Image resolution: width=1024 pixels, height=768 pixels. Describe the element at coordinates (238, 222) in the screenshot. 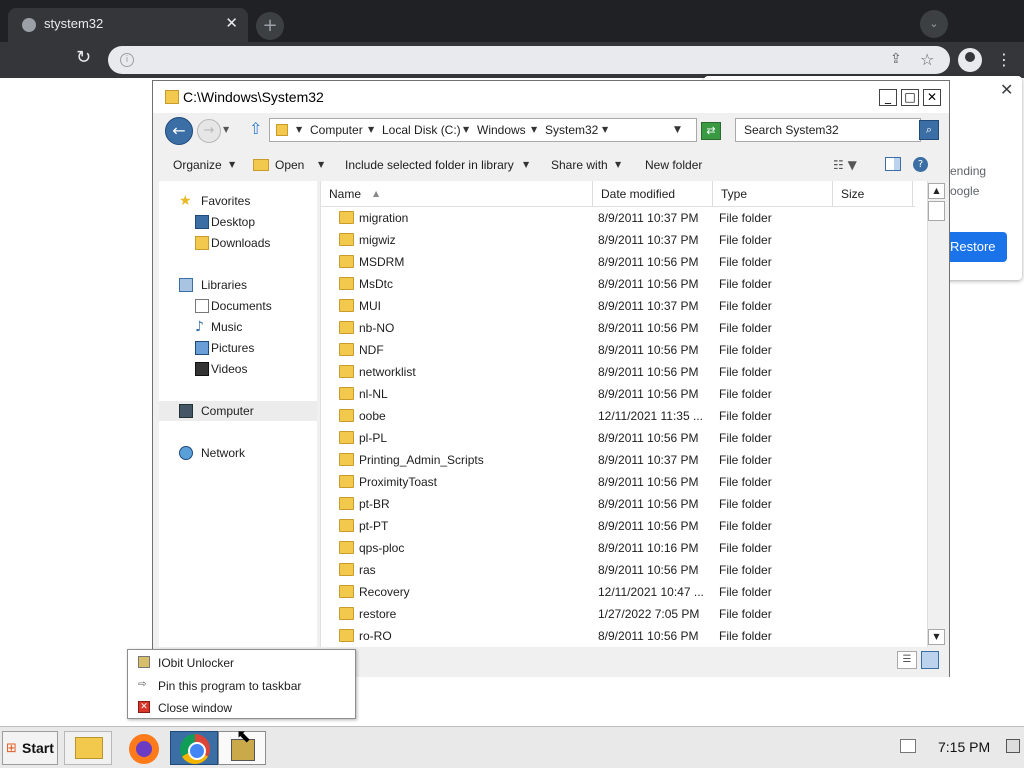

I see `nav-item-desktop: Desktop` at that location.